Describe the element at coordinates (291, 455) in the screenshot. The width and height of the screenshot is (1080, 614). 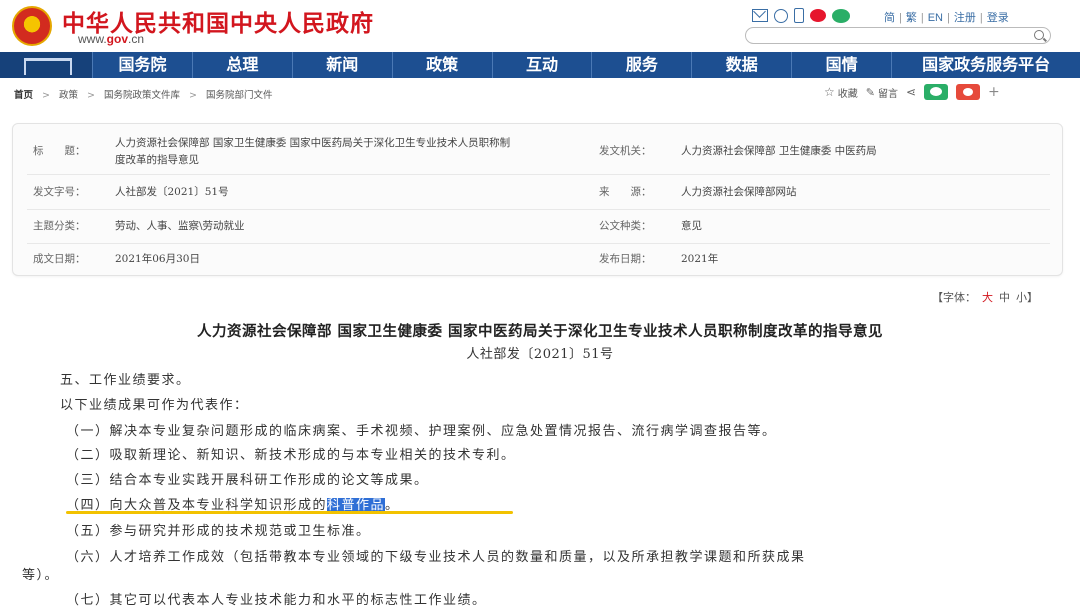
I see `article-paragraph: （二）吸取新理论、新知识、新技术形成的与本专业相关的技术专利。` at that location.